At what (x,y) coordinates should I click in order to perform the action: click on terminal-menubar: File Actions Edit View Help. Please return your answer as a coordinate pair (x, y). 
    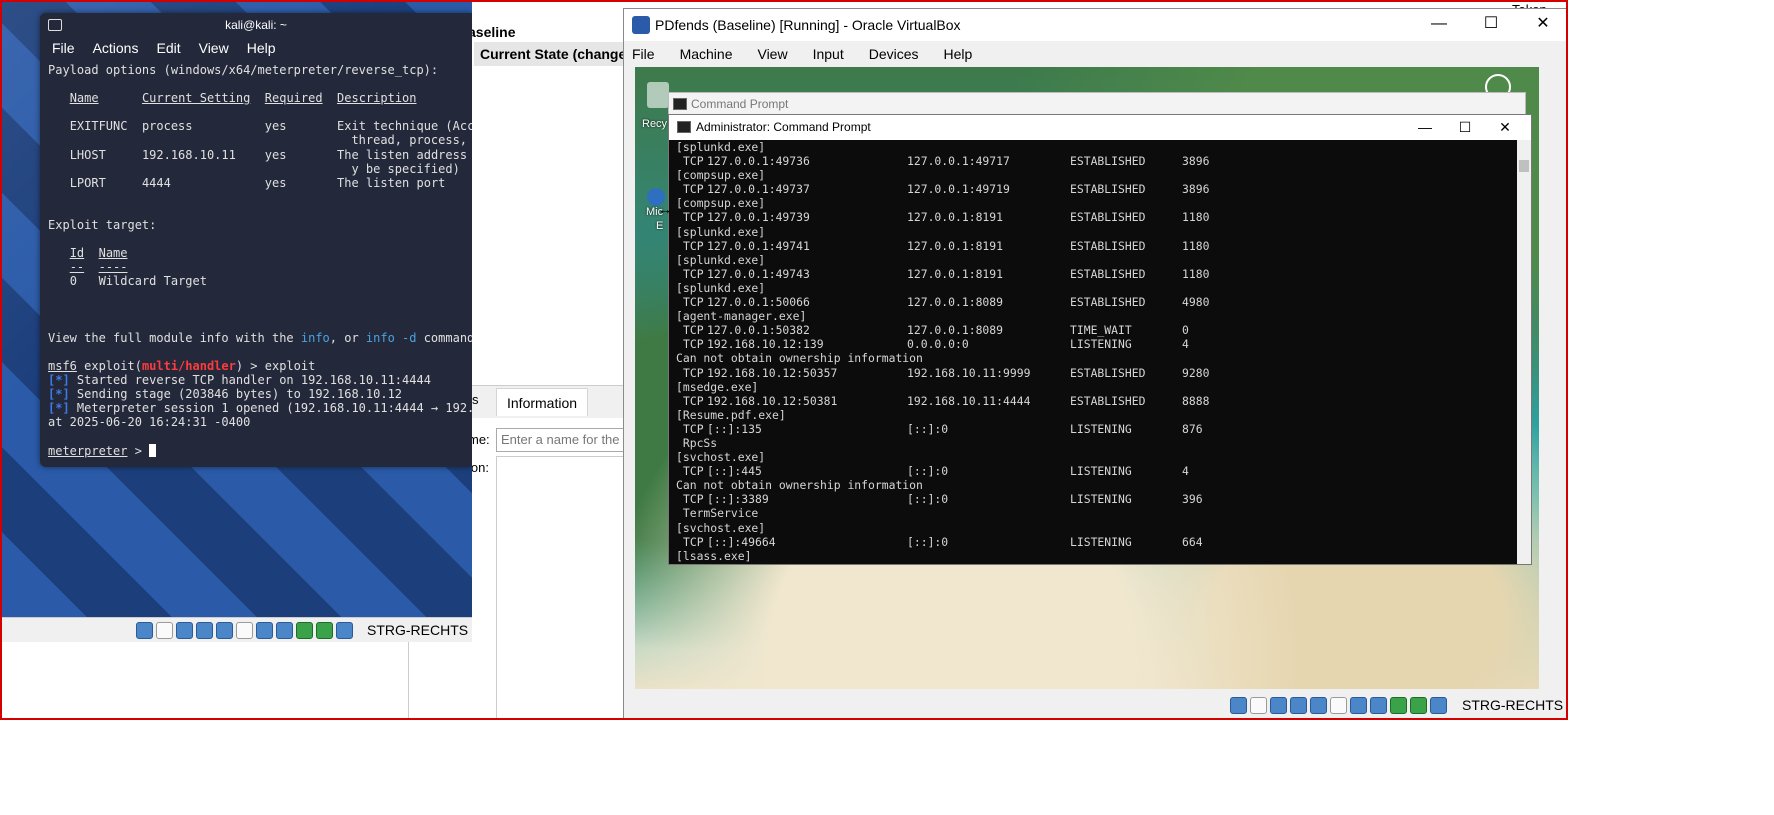
    Looking at the image, I should click on (164, 48).